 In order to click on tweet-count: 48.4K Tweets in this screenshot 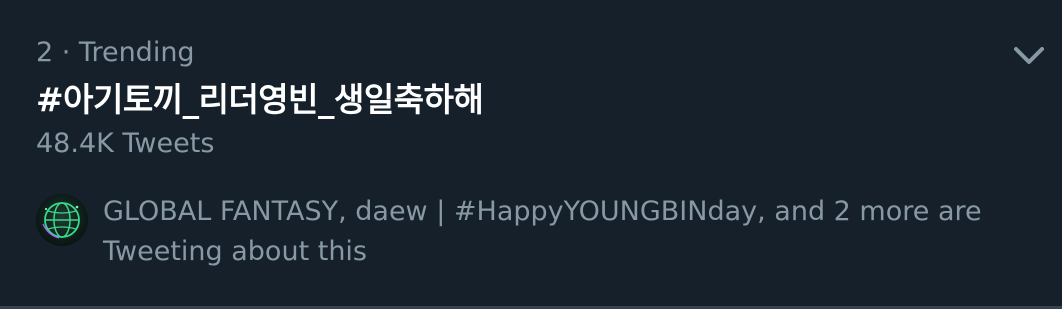, I will do `click(125, 143)`.